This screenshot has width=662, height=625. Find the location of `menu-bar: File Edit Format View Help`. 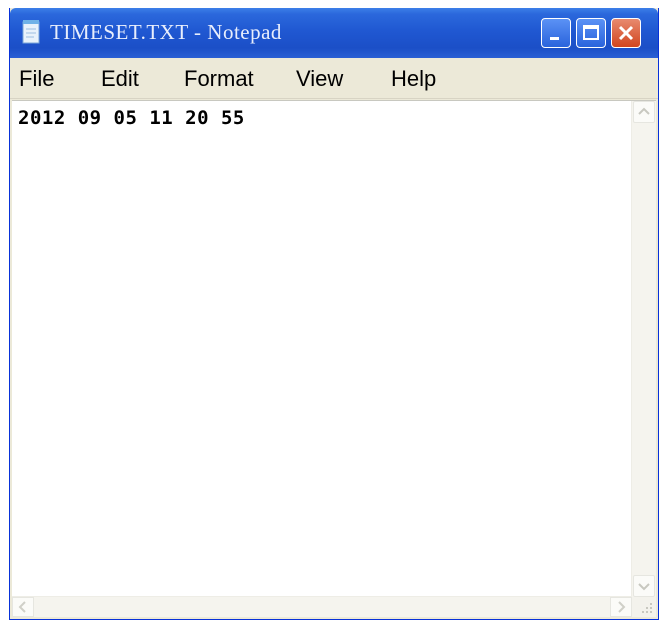

menu-bar: File Edit Format View Help is located at coordinates (334, 78).